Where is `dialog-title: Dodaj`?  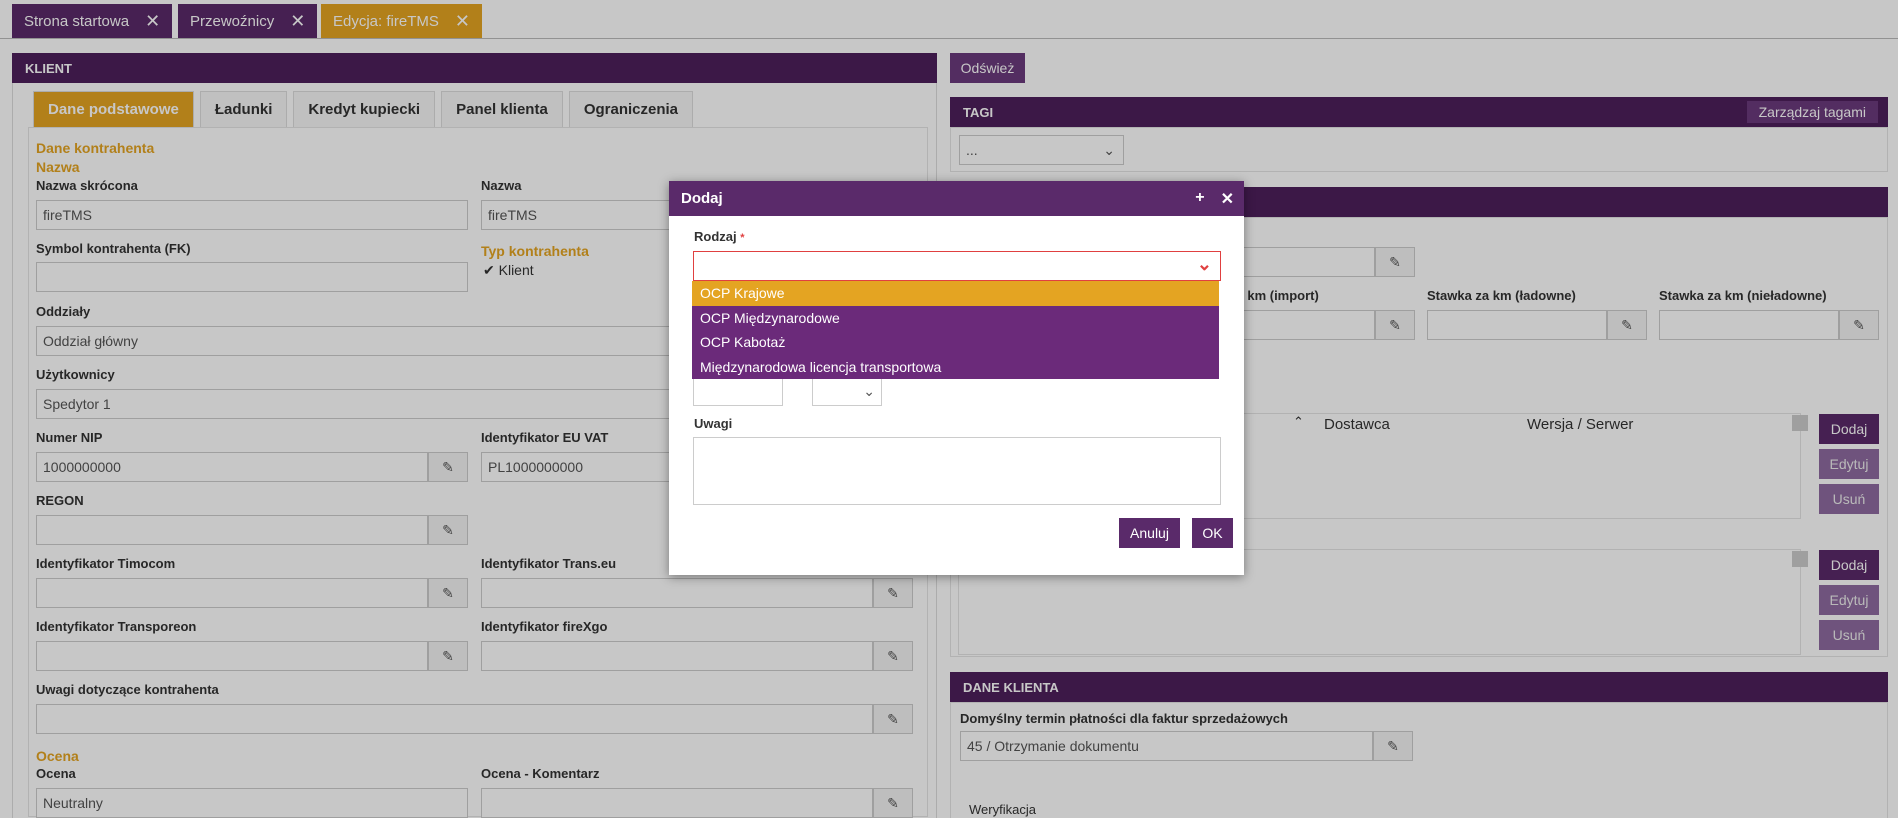
dialog-title: Dodaj is located at coordinates (702, 198).